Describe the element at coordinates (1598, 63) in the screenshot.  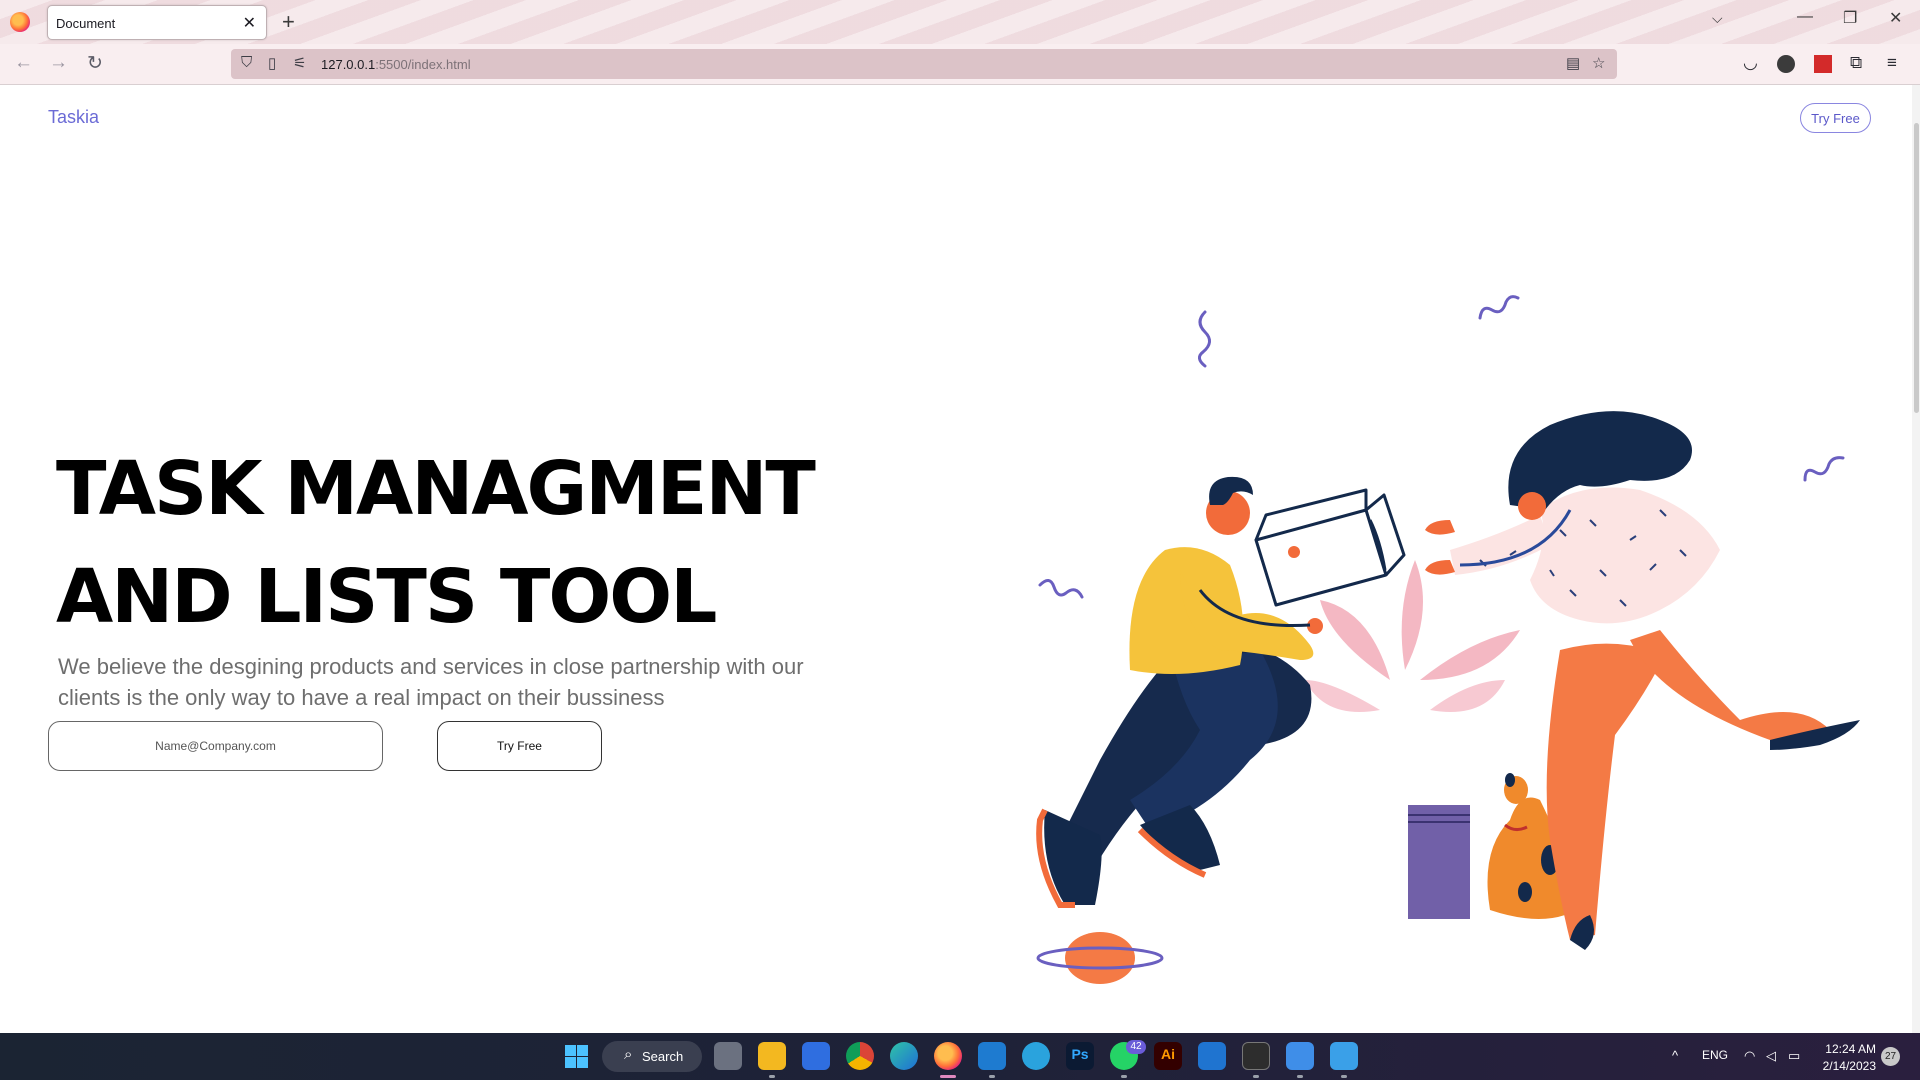
I see `bookmark-star-icon: ☆` at that location.